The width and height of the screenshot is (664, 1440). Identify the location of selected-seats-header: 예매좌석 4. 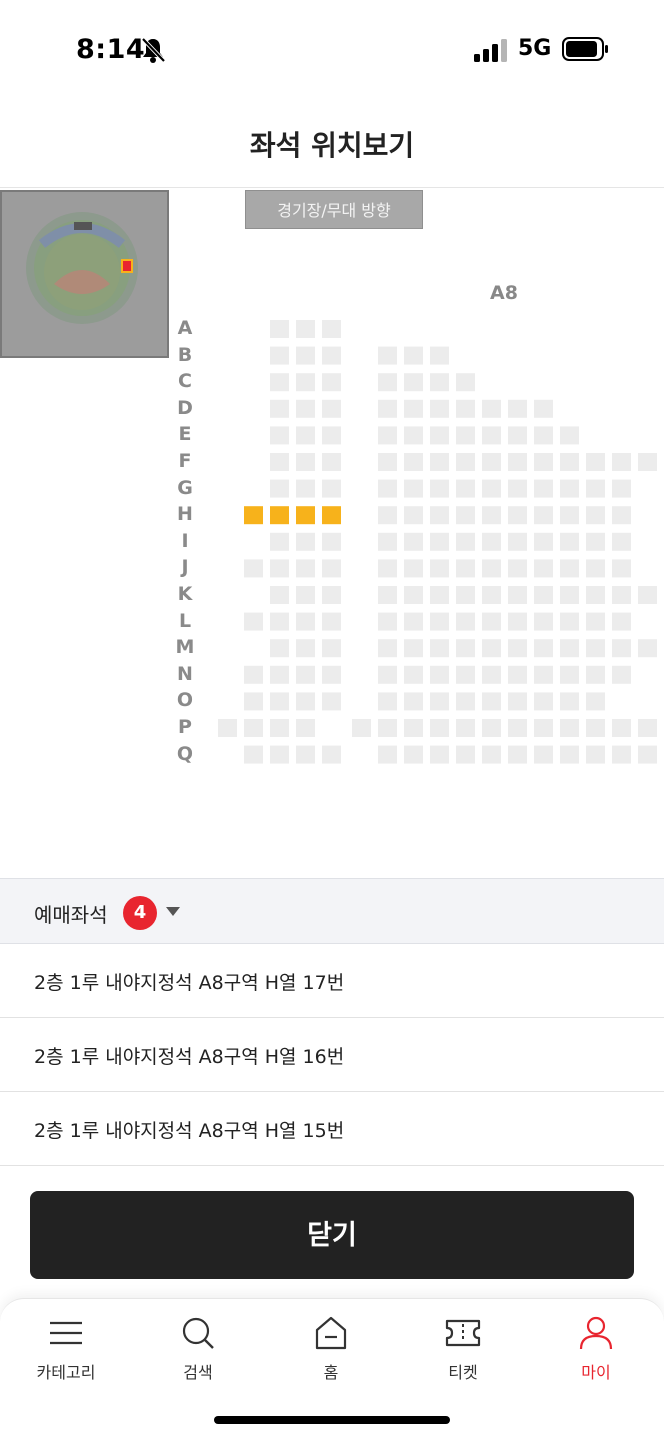
(332, 911).